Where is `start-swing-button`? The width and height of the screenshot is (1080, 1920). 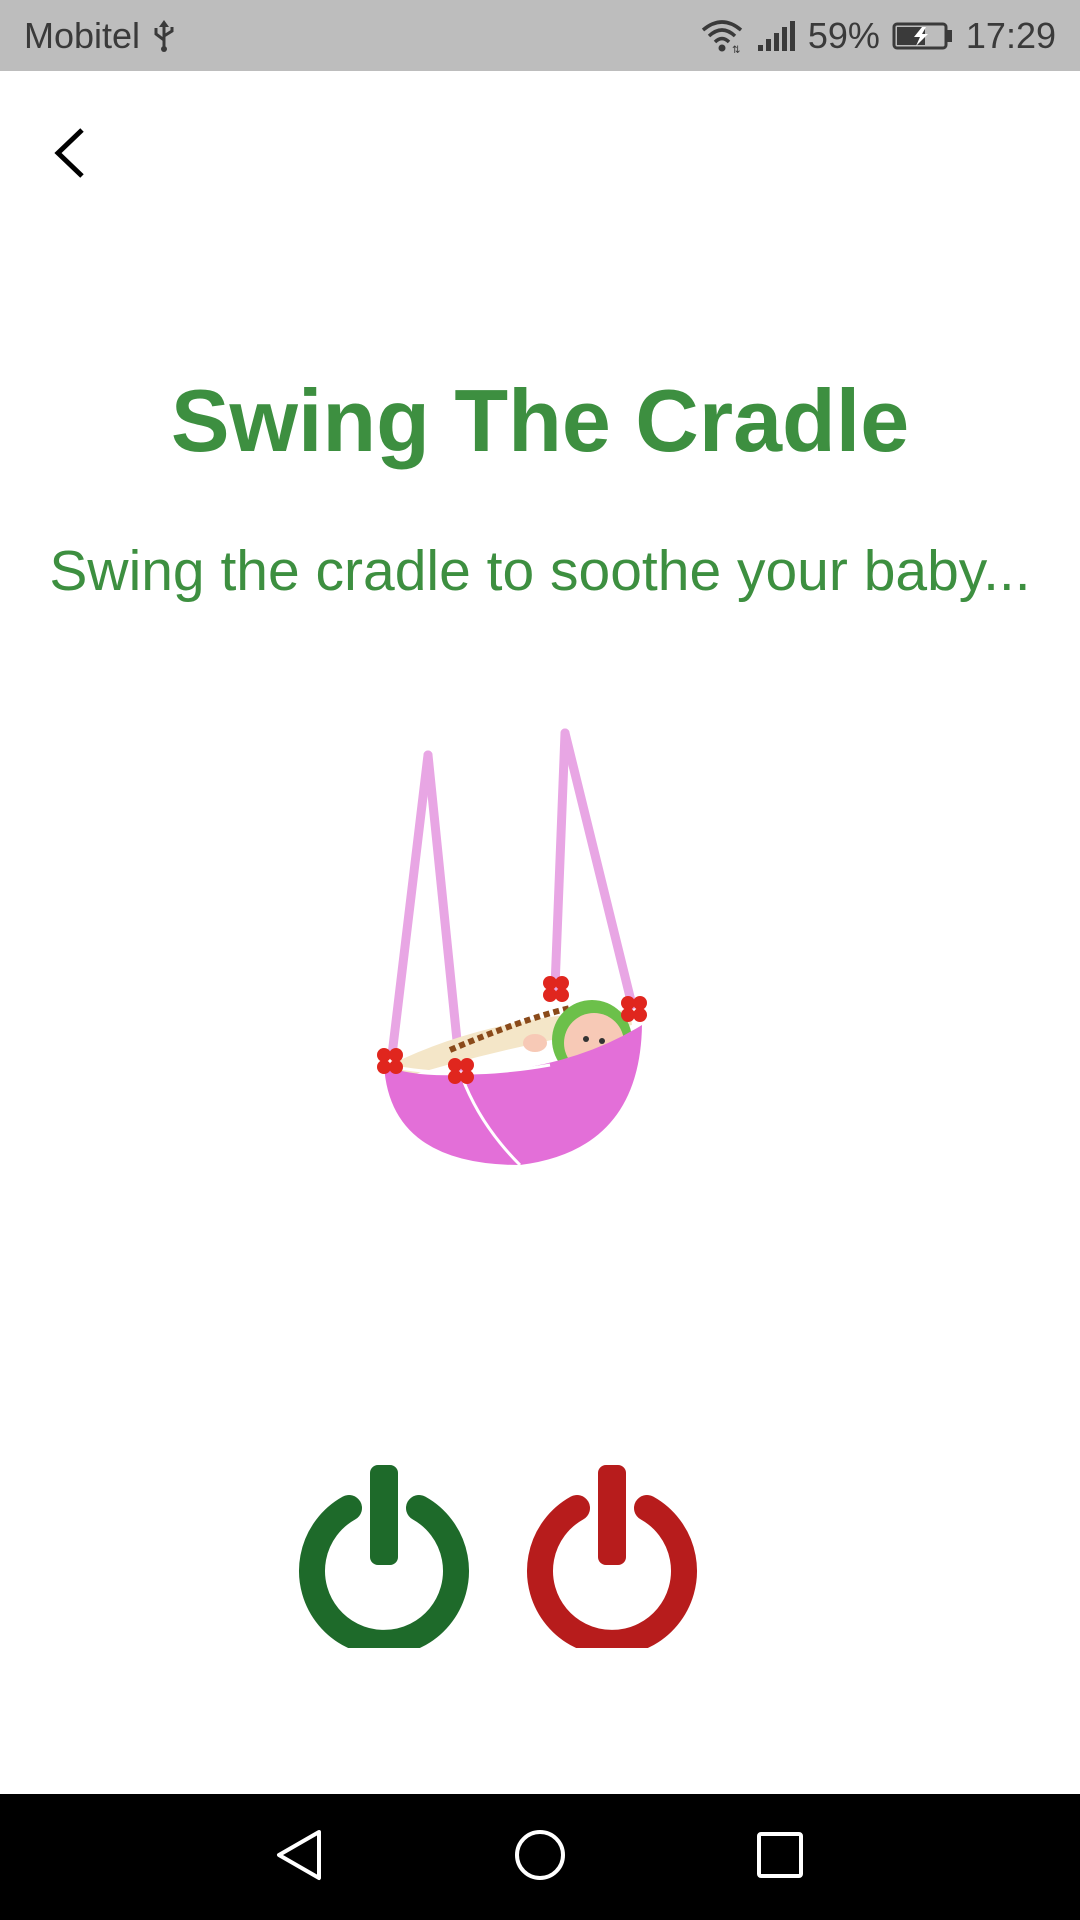 start-swing-button is located at coordinates (384, 1559).